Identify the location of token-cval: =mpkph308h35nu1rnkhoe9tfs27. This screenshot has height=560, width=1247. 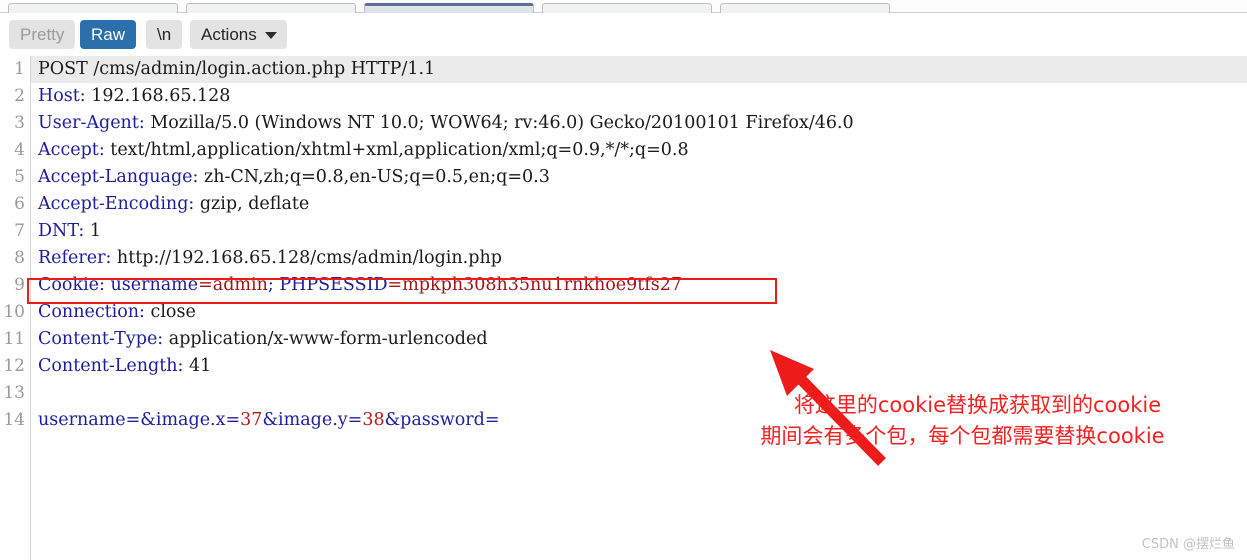
(534, 285).